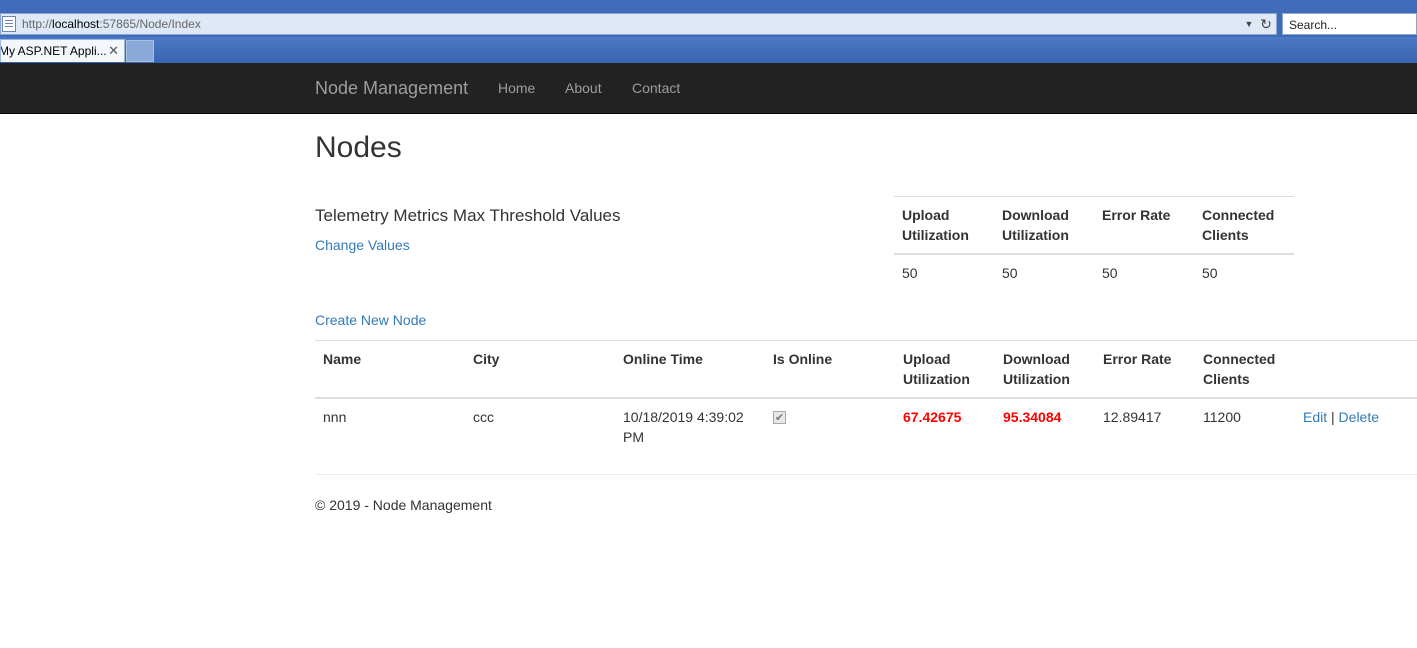 This screenshot has width=1417, height=648. What do you see at coordinates (1245, 426) in the screenshot?
I see `cell-connected: 11200` at bounding box center [1245, 426].